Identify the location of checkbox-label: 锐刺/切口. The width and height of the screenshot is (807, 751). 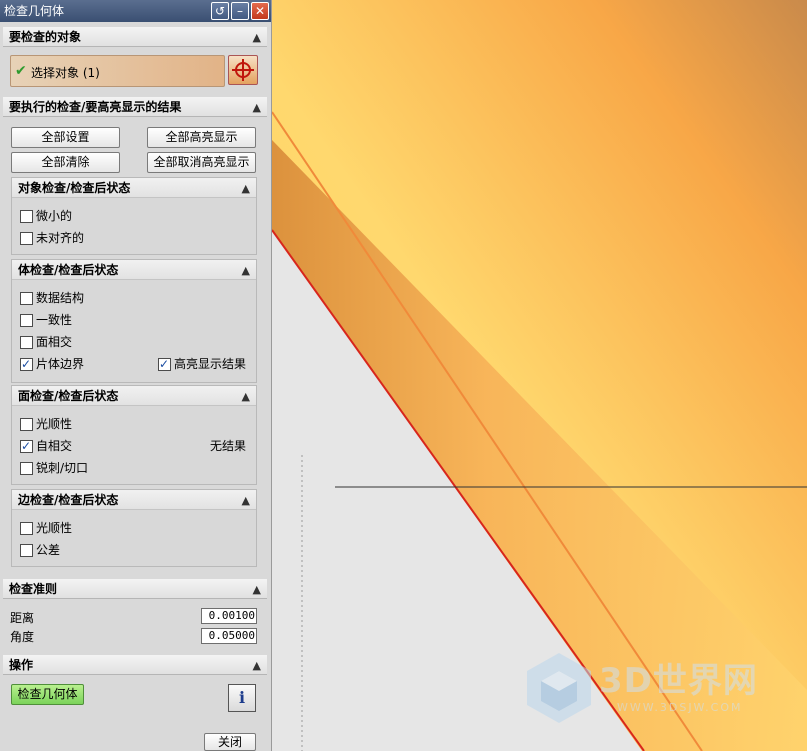
(62, 468).